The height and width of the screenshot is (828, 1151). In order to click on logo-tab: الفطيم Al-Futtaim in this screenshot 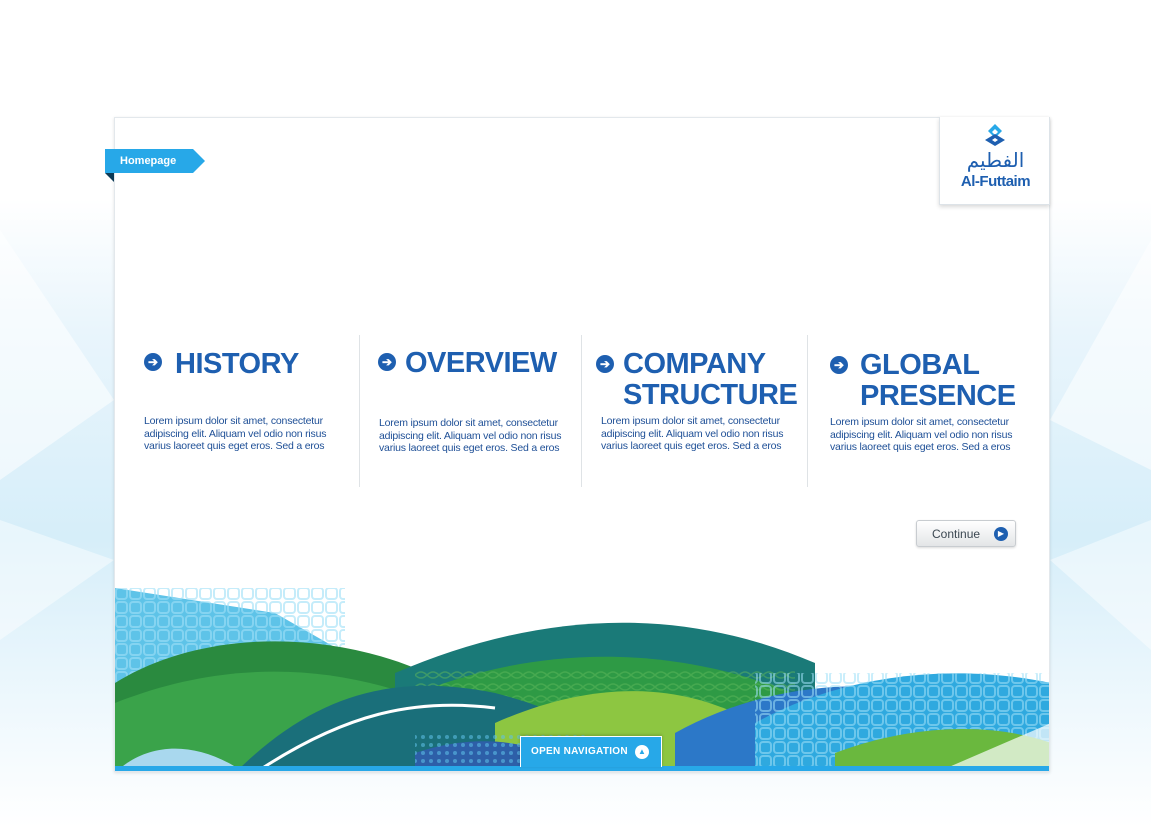, I will do `click(994, 161)`.